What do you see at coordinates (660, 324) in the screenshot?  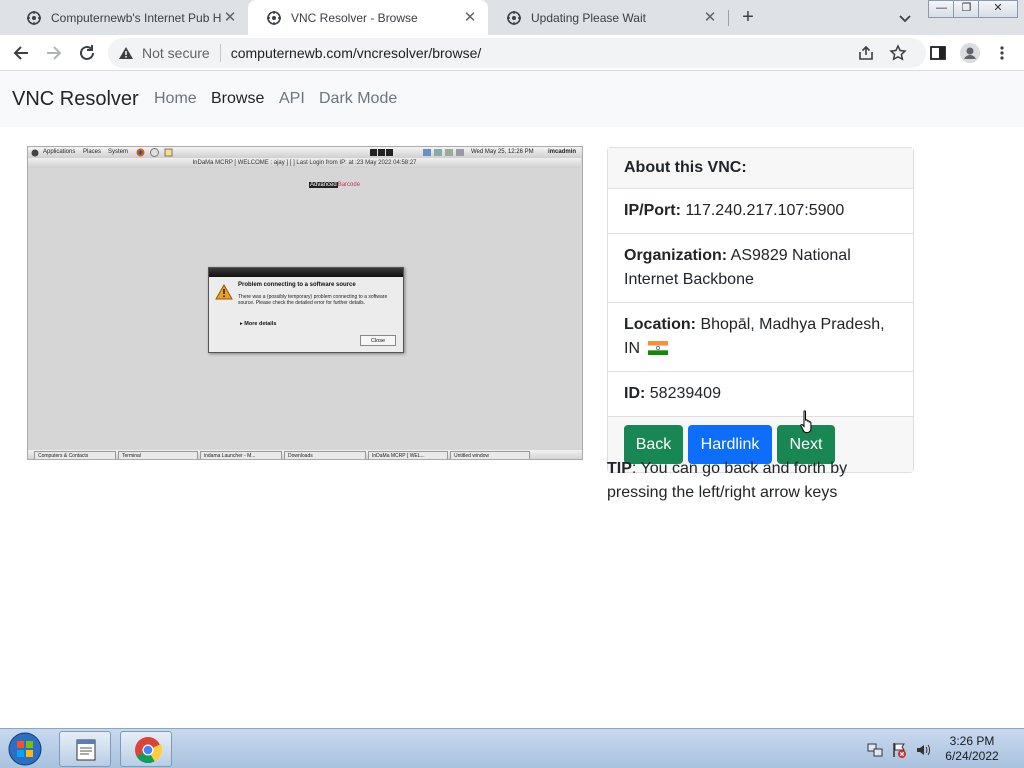 I see `location-label: Location:` at bounding box center [660, 324].